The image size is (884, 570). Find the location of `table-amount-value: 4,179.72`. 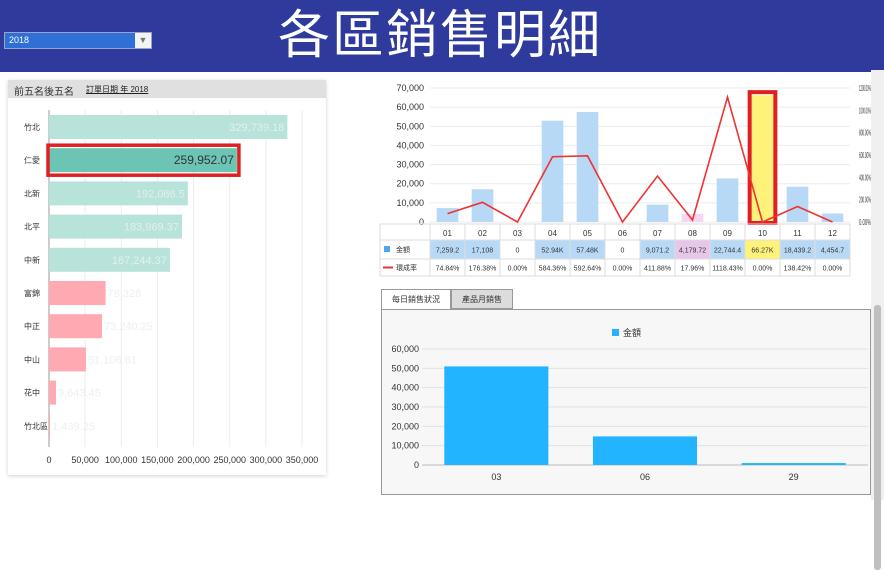

table-amount-value: 4,179.72 is located at coordinates (692, 251).